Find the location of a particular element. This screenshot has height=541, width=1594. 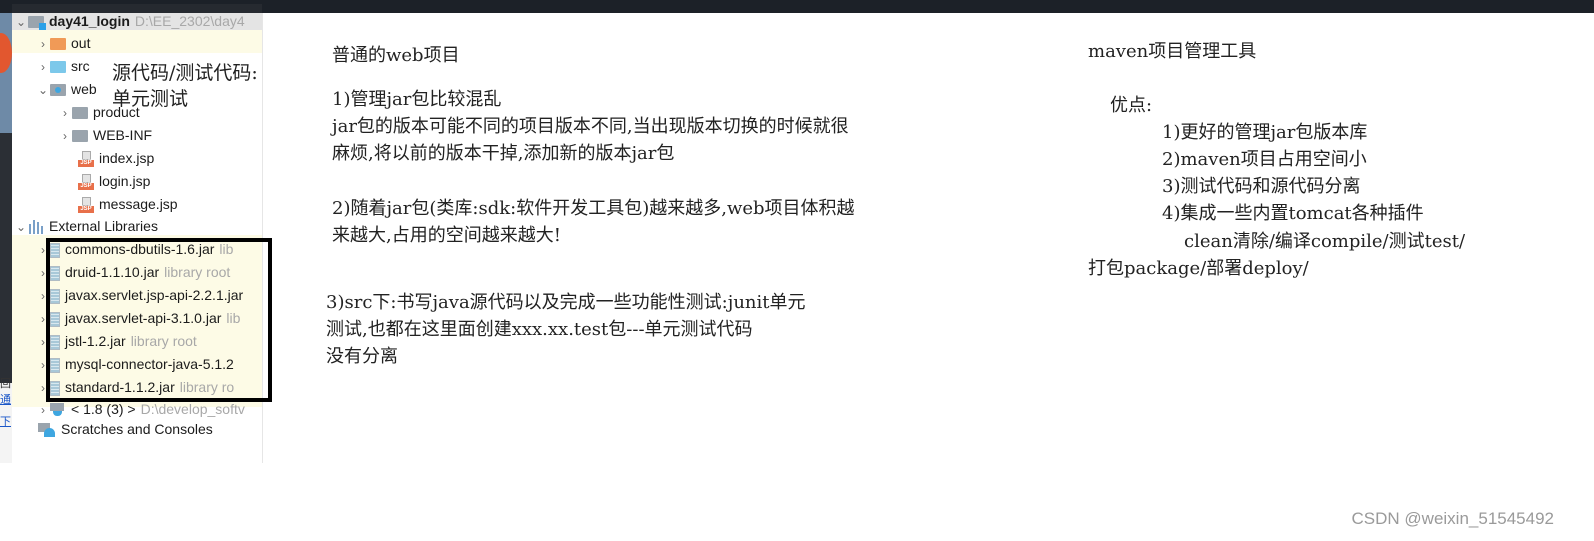

tree-item-label: out is located at coordinates (81, 43).